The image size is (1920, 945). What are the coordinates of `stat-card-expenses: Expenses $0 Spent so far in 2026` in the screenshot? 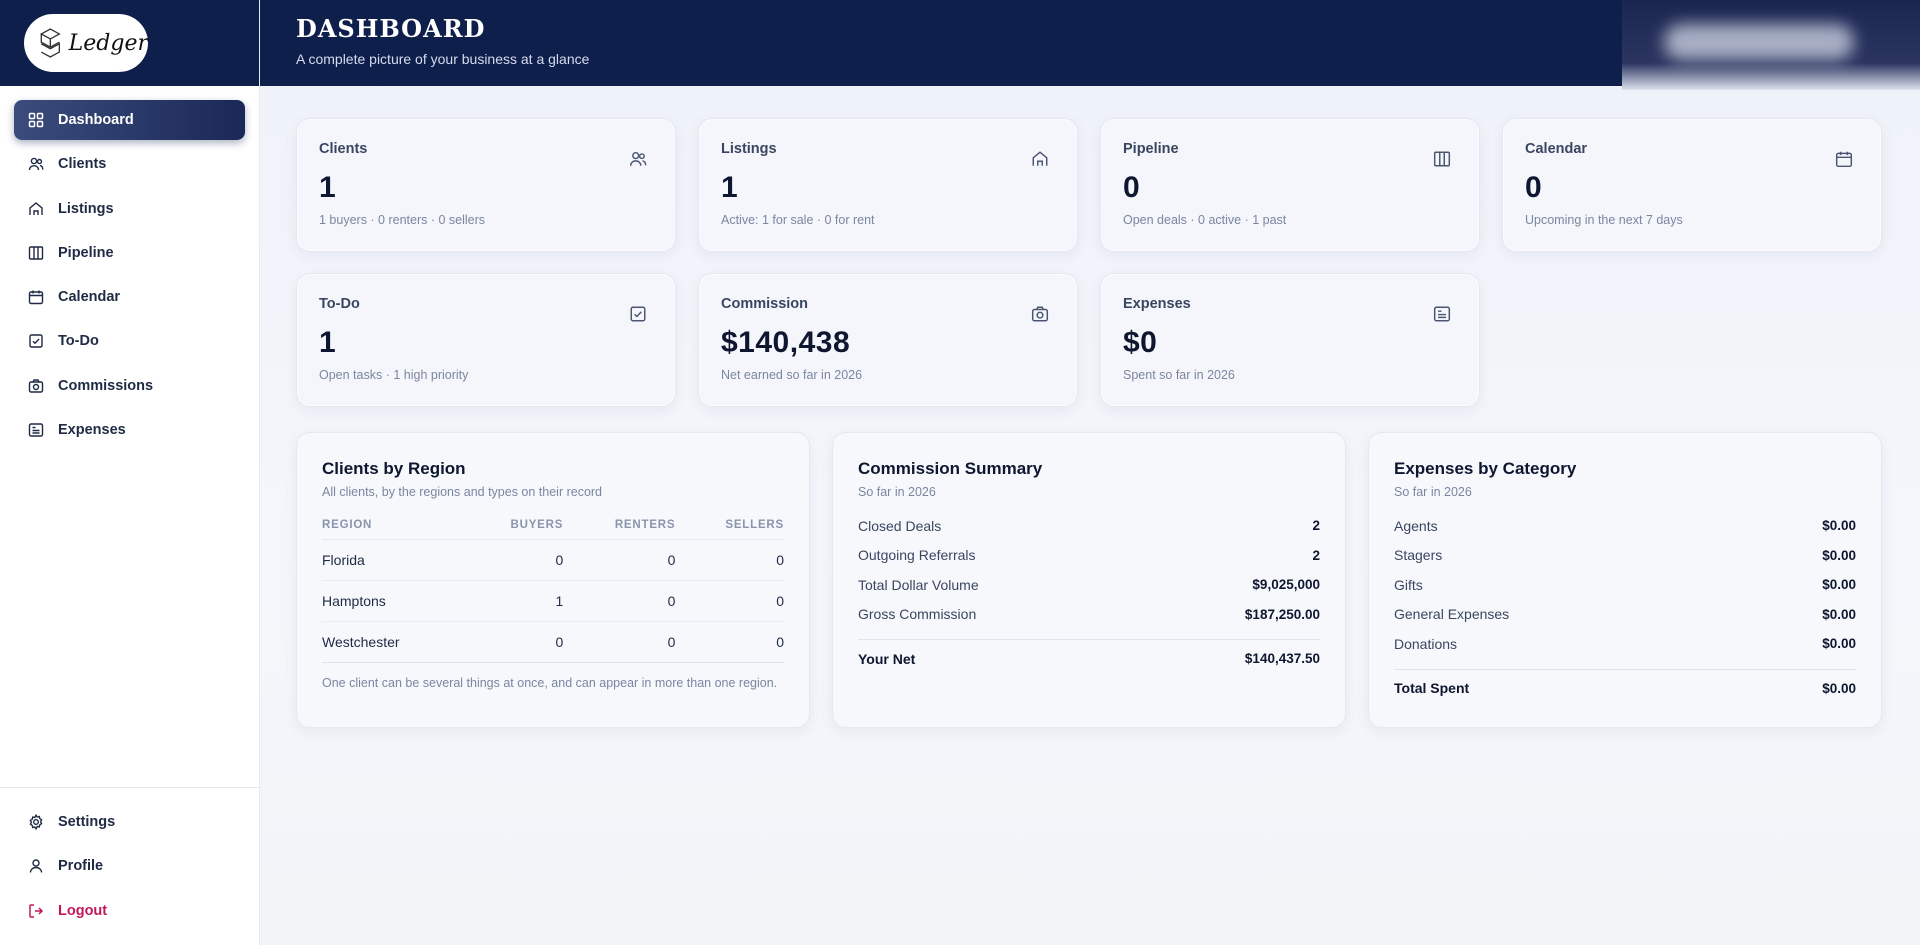 It's located at (1290, 340).